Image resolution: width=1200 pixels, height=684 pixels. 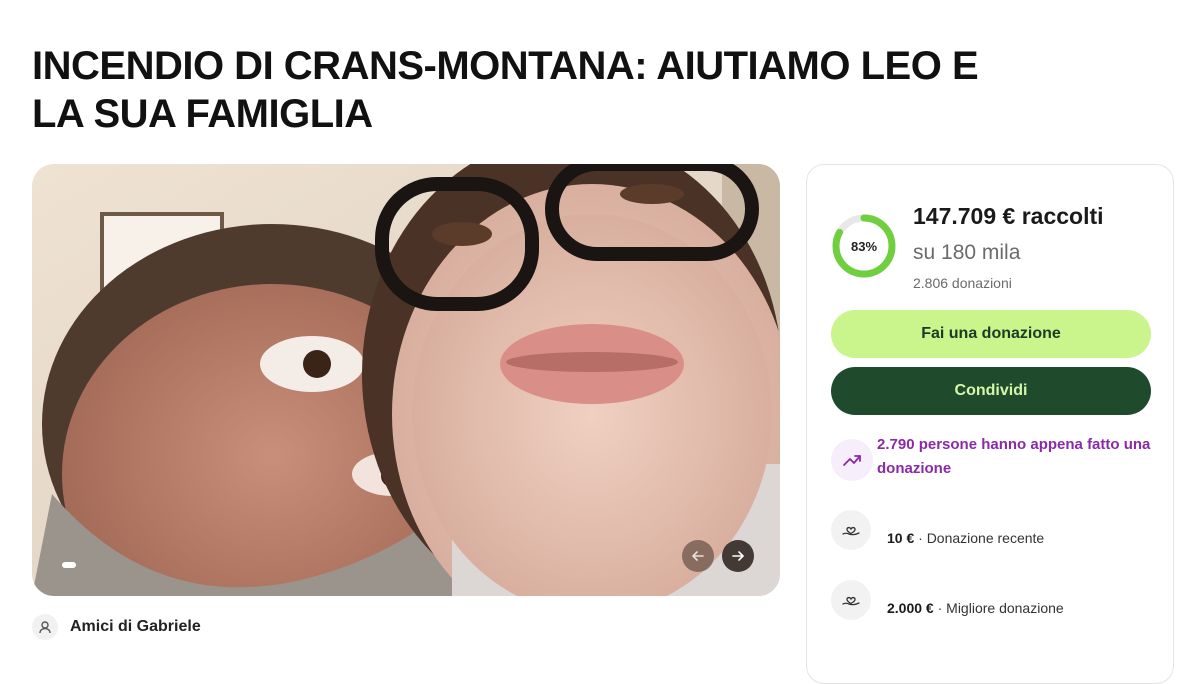 I want to click on goal-amount: su 180 mila, so click(x=967, y=252).